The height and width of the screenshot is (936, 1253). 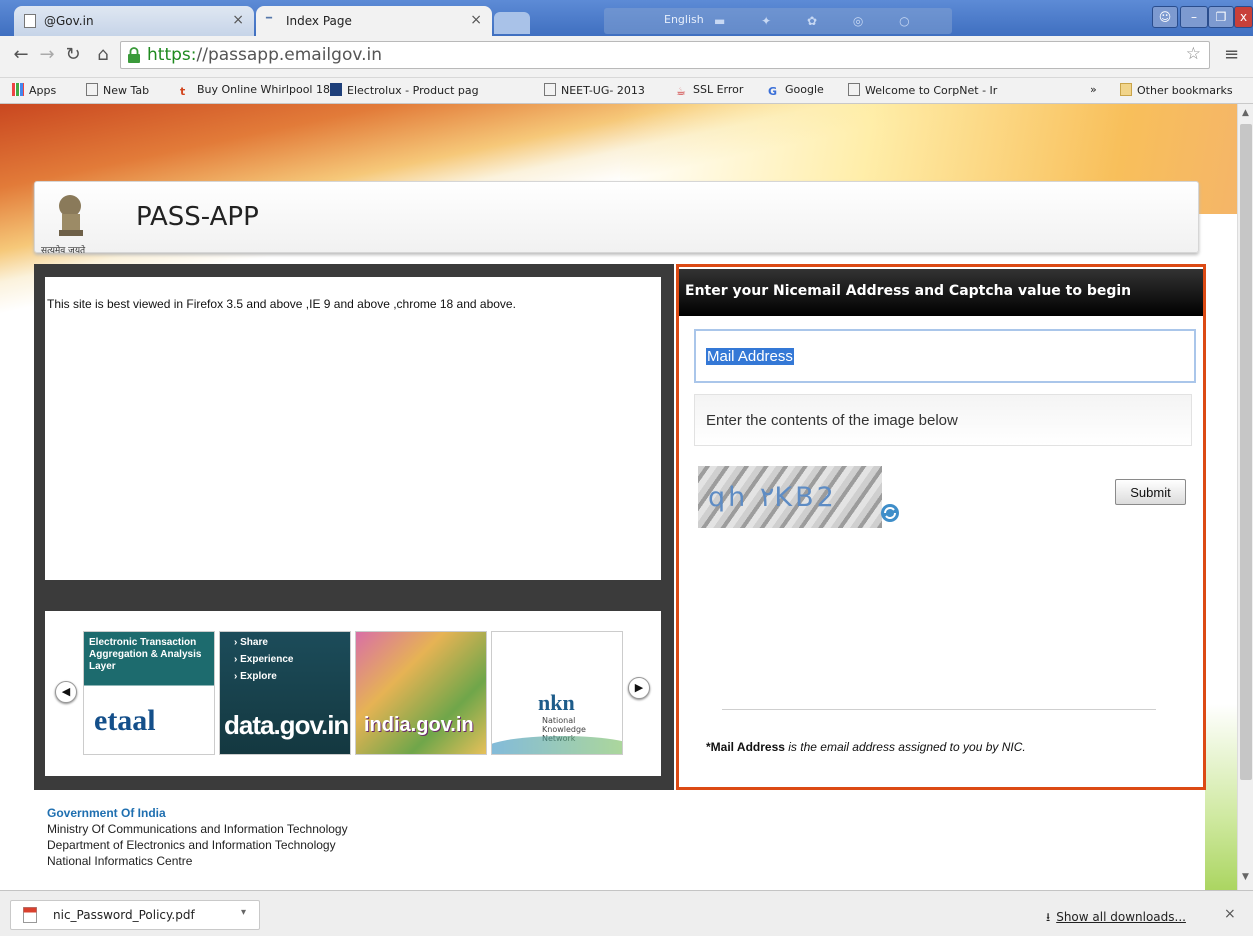 I want to click on java-icon: ☕, so click(x=681, y=91).